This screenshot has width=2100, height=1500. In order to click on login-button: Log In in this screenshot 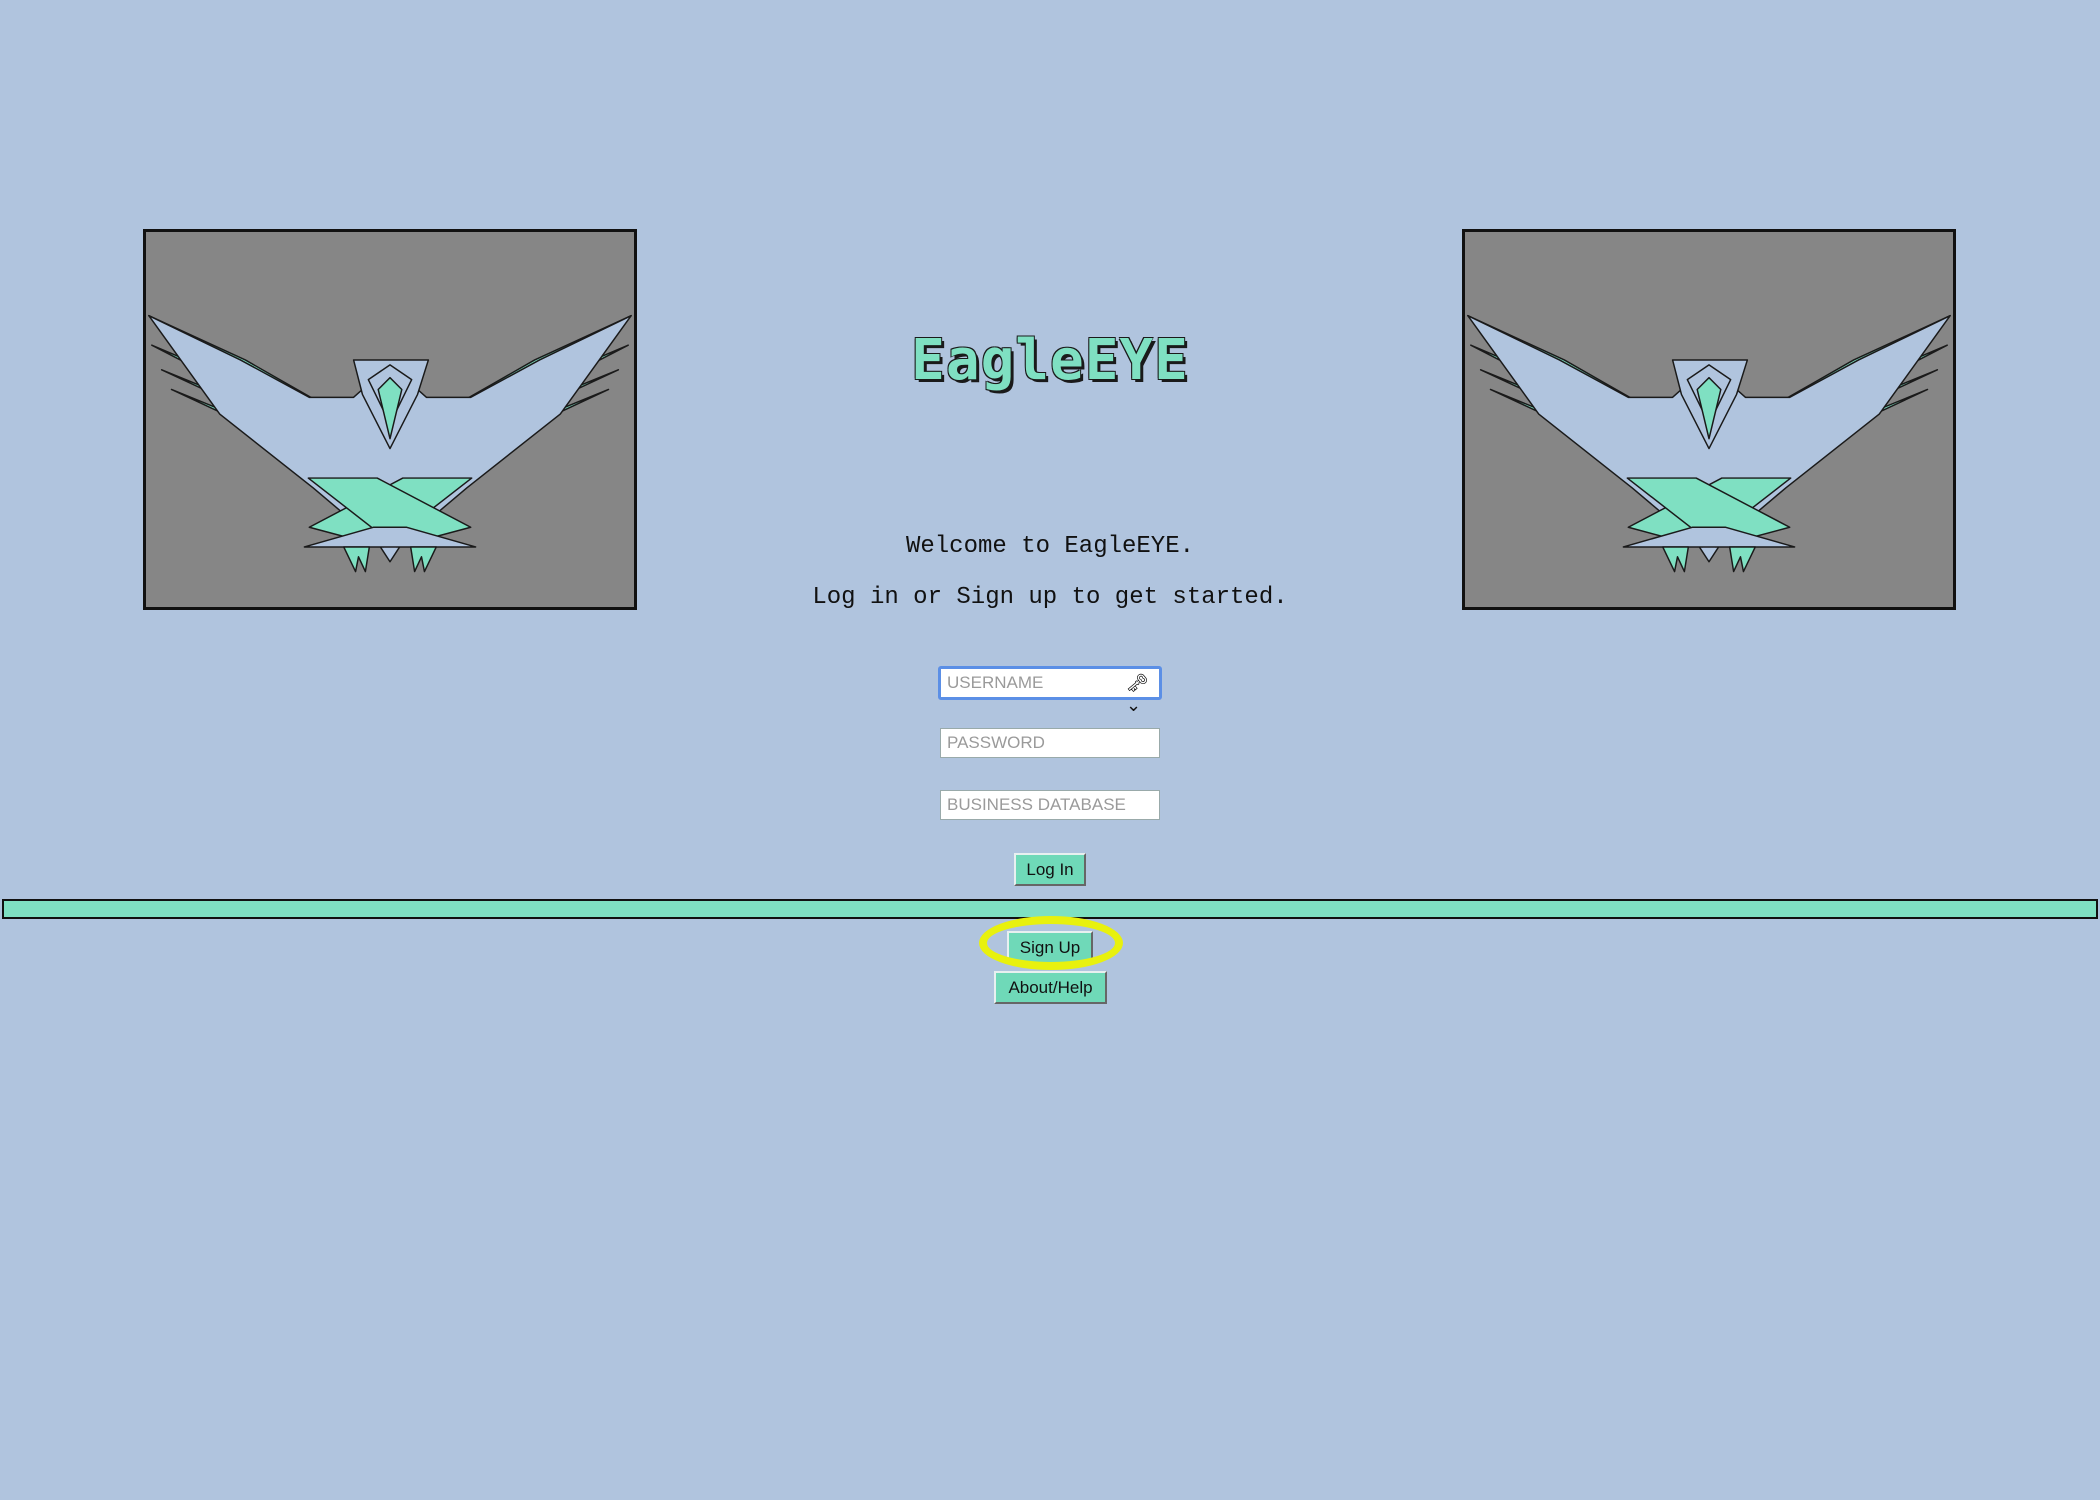, I will do `click(1050, 869)`.